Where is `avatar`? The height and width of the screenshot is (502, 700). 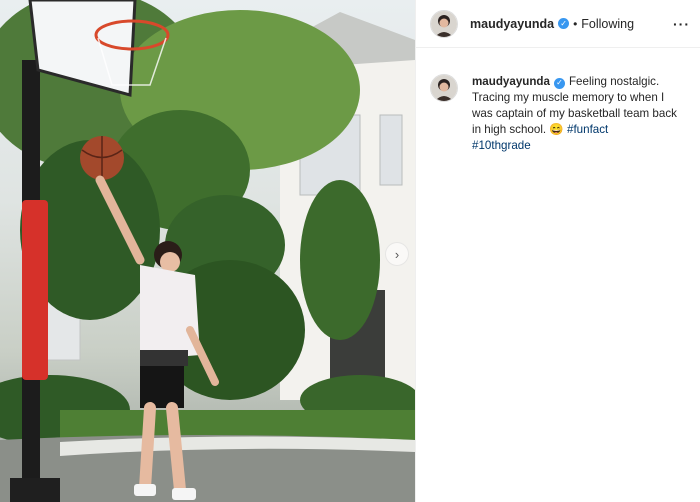
avatar is located at coordinates (444, 23).